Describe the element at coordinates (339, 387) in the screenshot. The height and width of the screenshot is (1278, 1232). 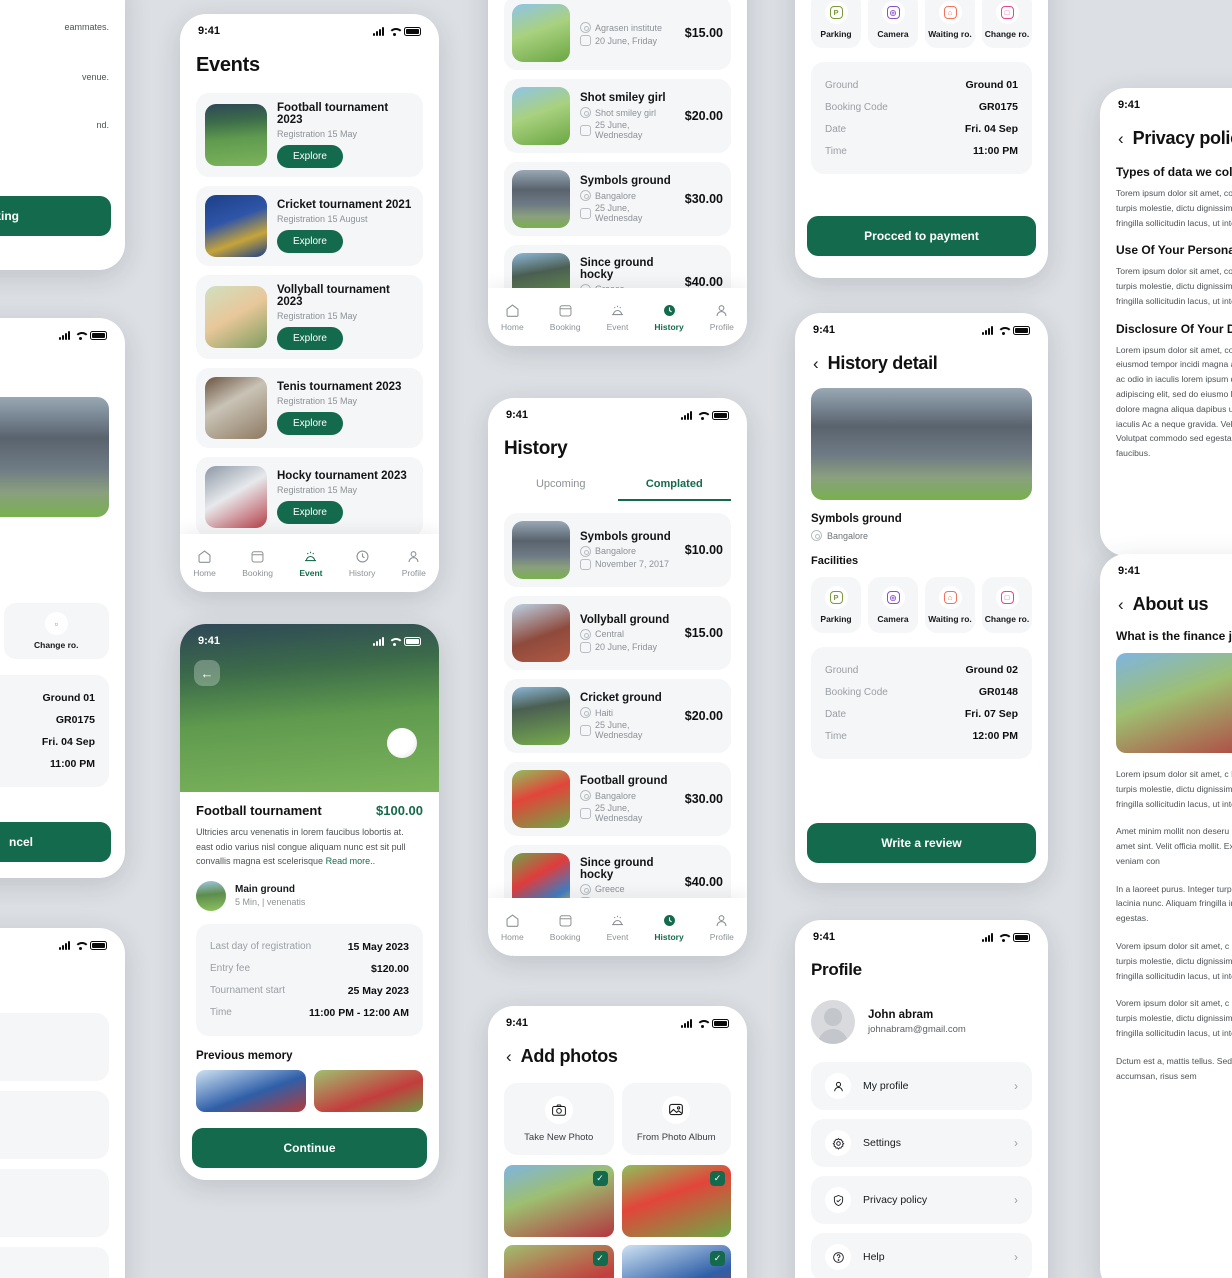
I see `event-title: Tenis tournament 2023` at that location.